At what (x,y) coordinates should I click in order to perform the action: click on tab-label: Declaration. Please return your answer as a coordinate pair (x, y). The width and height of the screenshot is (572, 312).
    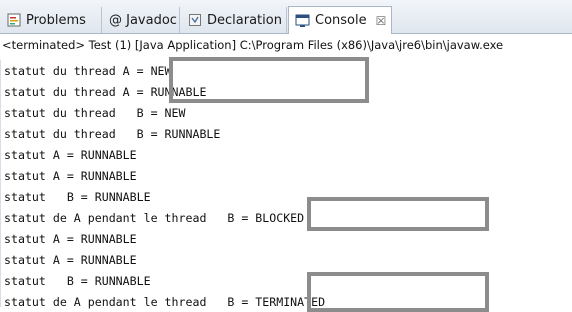
    Looking at the image, I should click on (244, 20).